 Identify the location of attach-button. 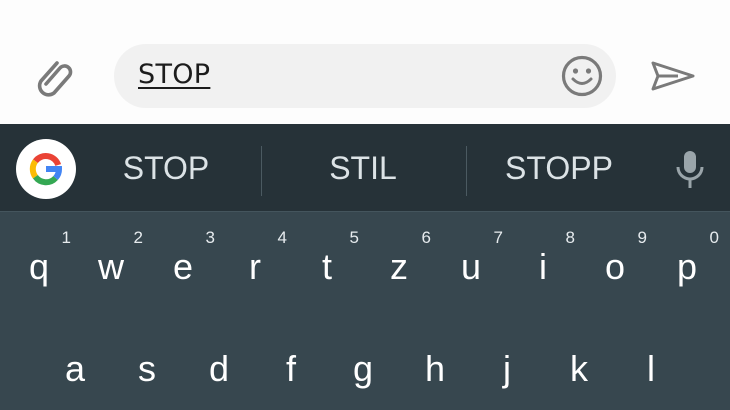
(56, 76).